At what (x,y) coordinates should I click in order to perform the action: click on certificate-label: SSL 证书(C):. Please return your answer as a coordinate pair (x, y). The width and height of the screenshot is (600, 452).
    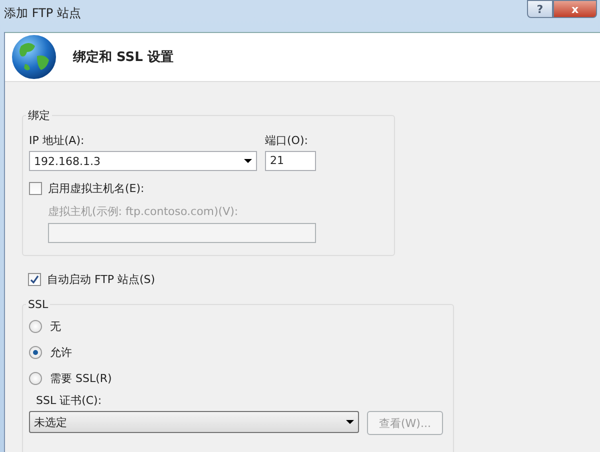
    Looking at the image, I should click on (69, 400).